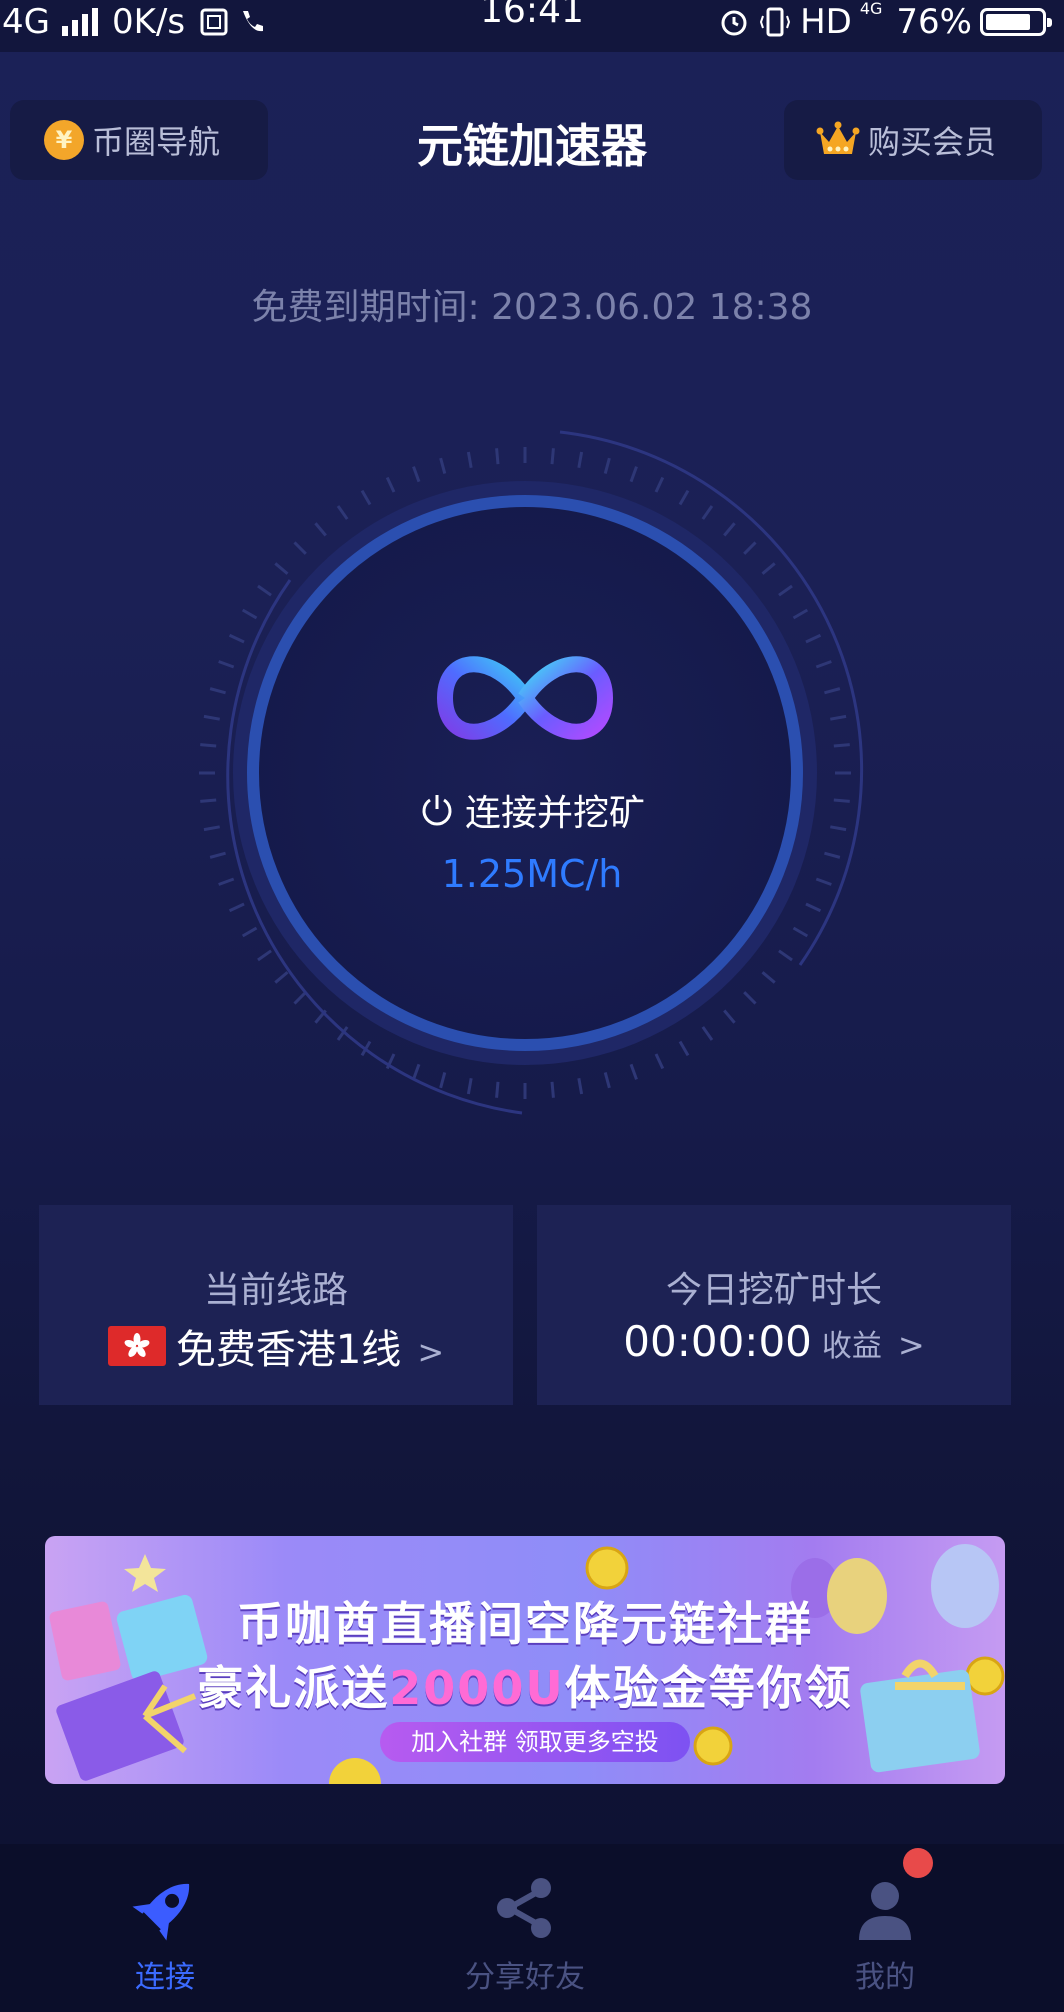 This screenshot has width=1064, height=2012. I want to click on expiry-label: 免费到期时间:, so click(365, 307).